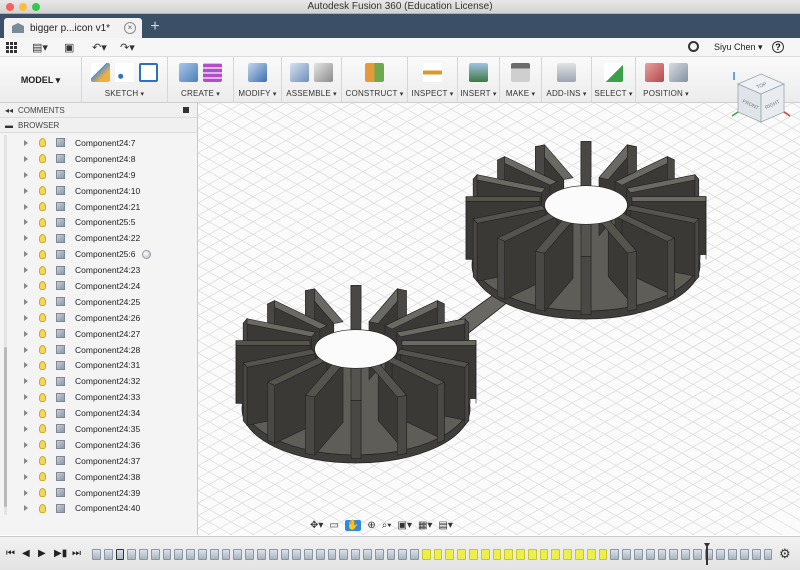  What do you see at coordinates (323, 72) in the screenshot?
I see `joint-icon` at bounding box center [323, 72].